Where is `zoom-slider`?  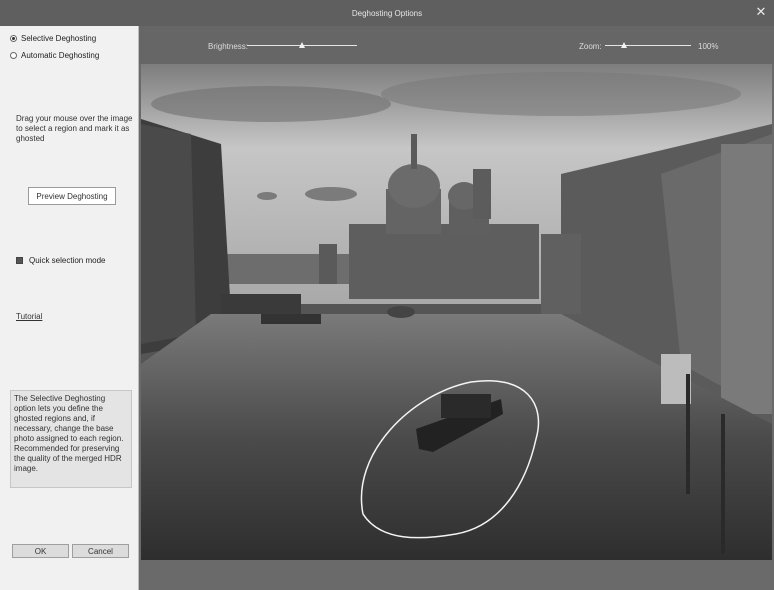 zoom-slider is located at coordinates (648, 45).